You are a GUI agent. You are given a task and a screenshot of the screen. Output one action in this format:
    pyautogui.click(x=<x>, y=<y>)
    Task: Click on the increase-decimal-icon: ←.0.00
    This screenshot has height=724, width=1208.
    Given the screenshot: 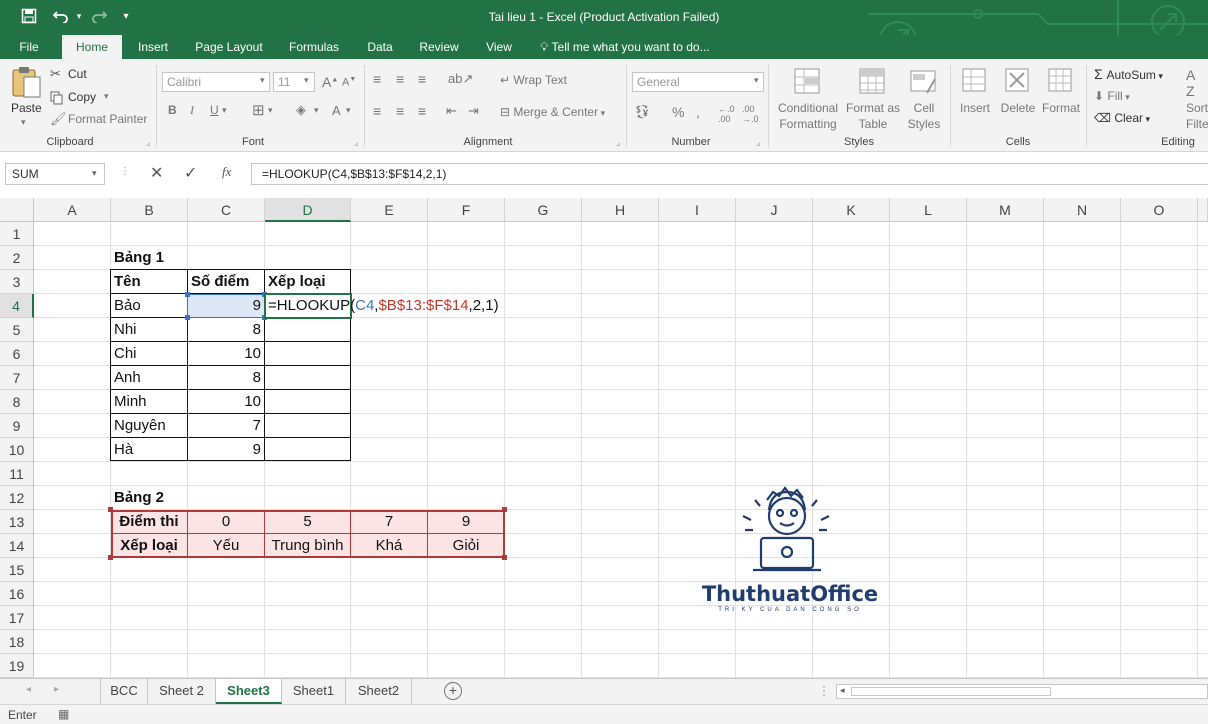 What is the action you would take?
    pyautogui.click(x=726, y=114)
    